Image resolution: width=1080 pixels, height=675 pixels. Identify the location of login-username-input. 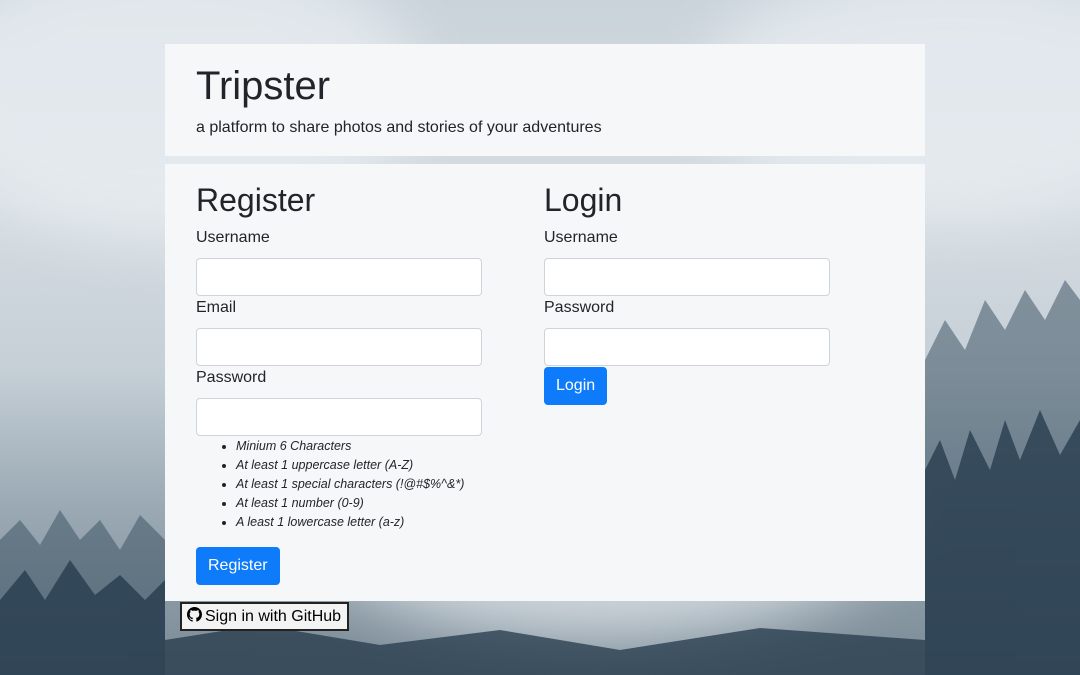
(687, 277).